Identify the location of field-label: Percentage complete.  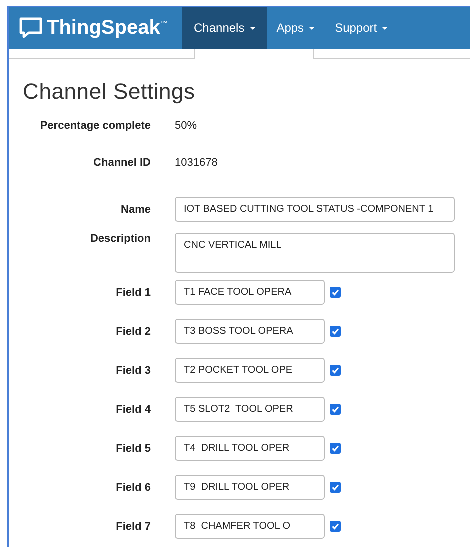
(95, 126).